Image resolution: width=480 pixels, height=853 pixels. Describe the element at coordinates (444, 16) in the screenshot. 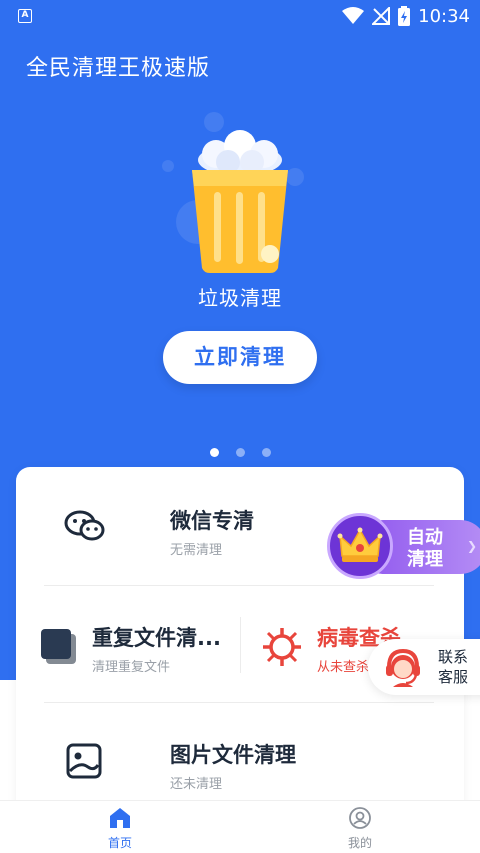

I see `status-time: 10:34` at that location.